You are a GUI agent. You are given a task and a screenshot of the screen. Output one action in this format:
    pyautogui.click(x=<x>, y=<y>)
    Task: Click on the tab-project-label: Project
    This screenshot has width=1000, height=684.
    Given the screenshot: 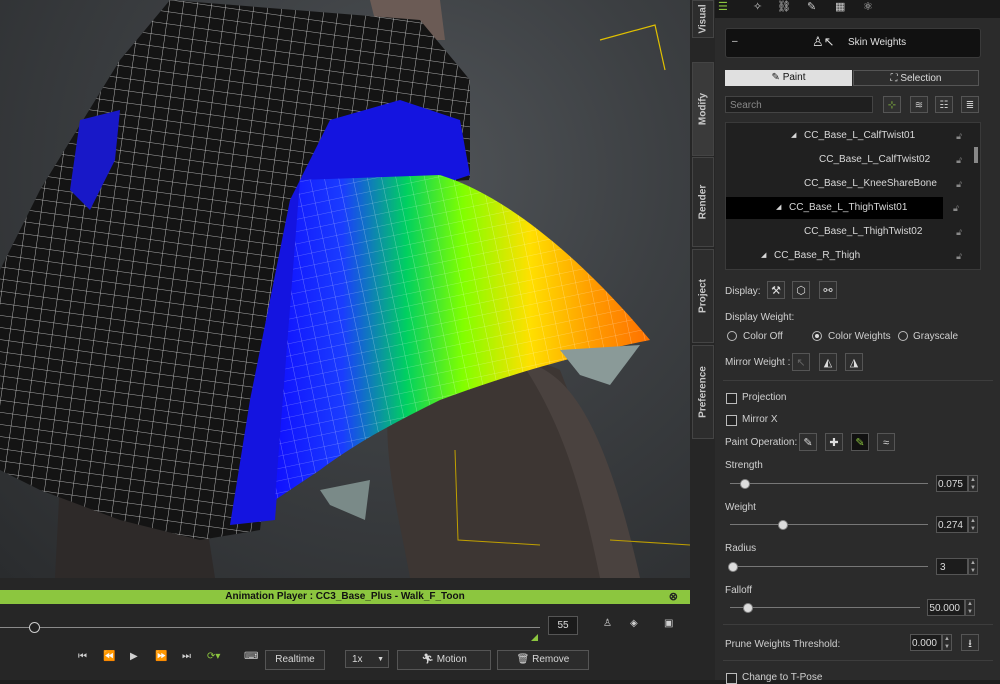 What is the action you would take?
    pyautogui.click(x=703, y=296)
    